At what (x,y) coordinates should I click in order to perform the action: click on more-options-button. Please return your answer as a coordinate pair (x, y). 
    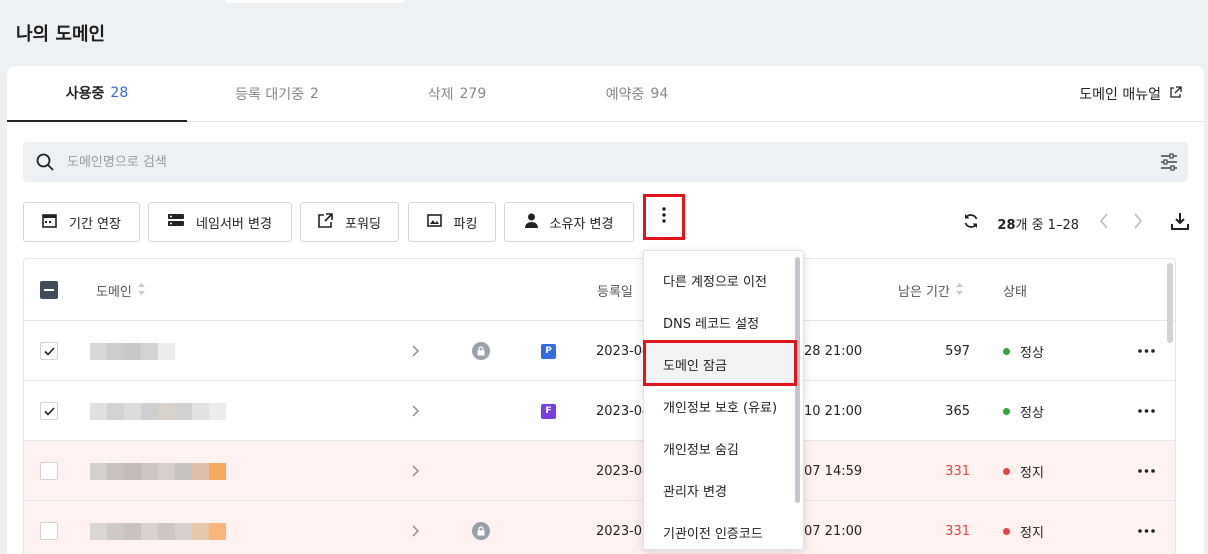
    Looking at the image, I should click on (664, 217).